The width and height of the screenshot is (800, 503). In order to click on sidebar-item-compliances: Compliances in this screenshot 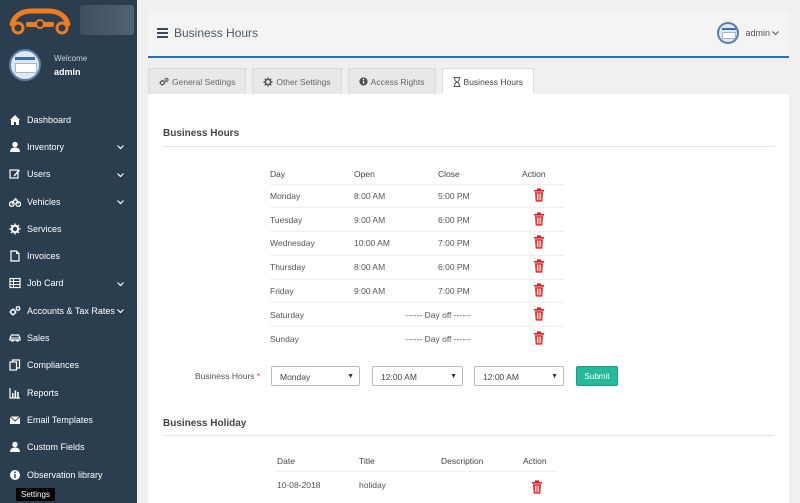, I will do `click(68, 365)`.